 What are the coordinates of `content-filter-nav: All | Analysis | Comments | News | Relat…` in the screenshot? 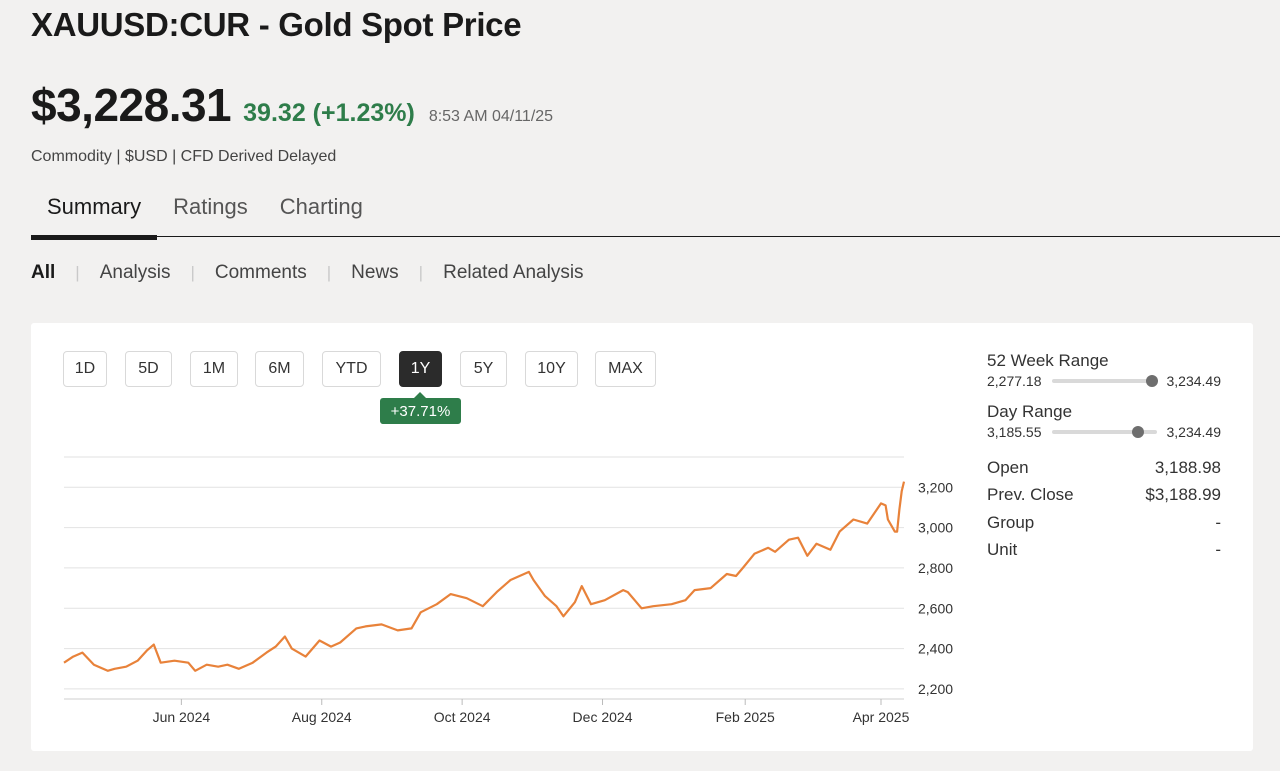 It's located at (307, 273).